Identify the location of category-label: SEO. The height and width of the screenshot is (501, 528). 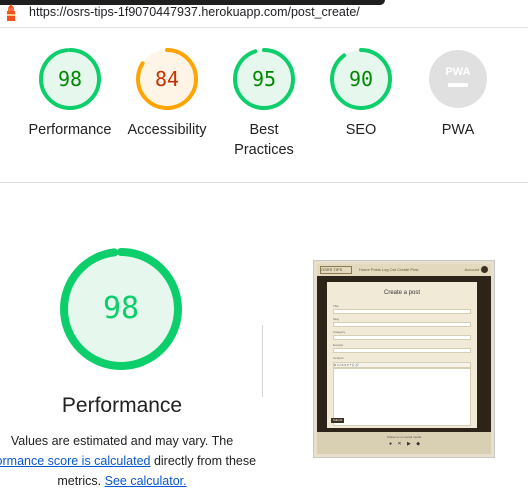
(361, 130).